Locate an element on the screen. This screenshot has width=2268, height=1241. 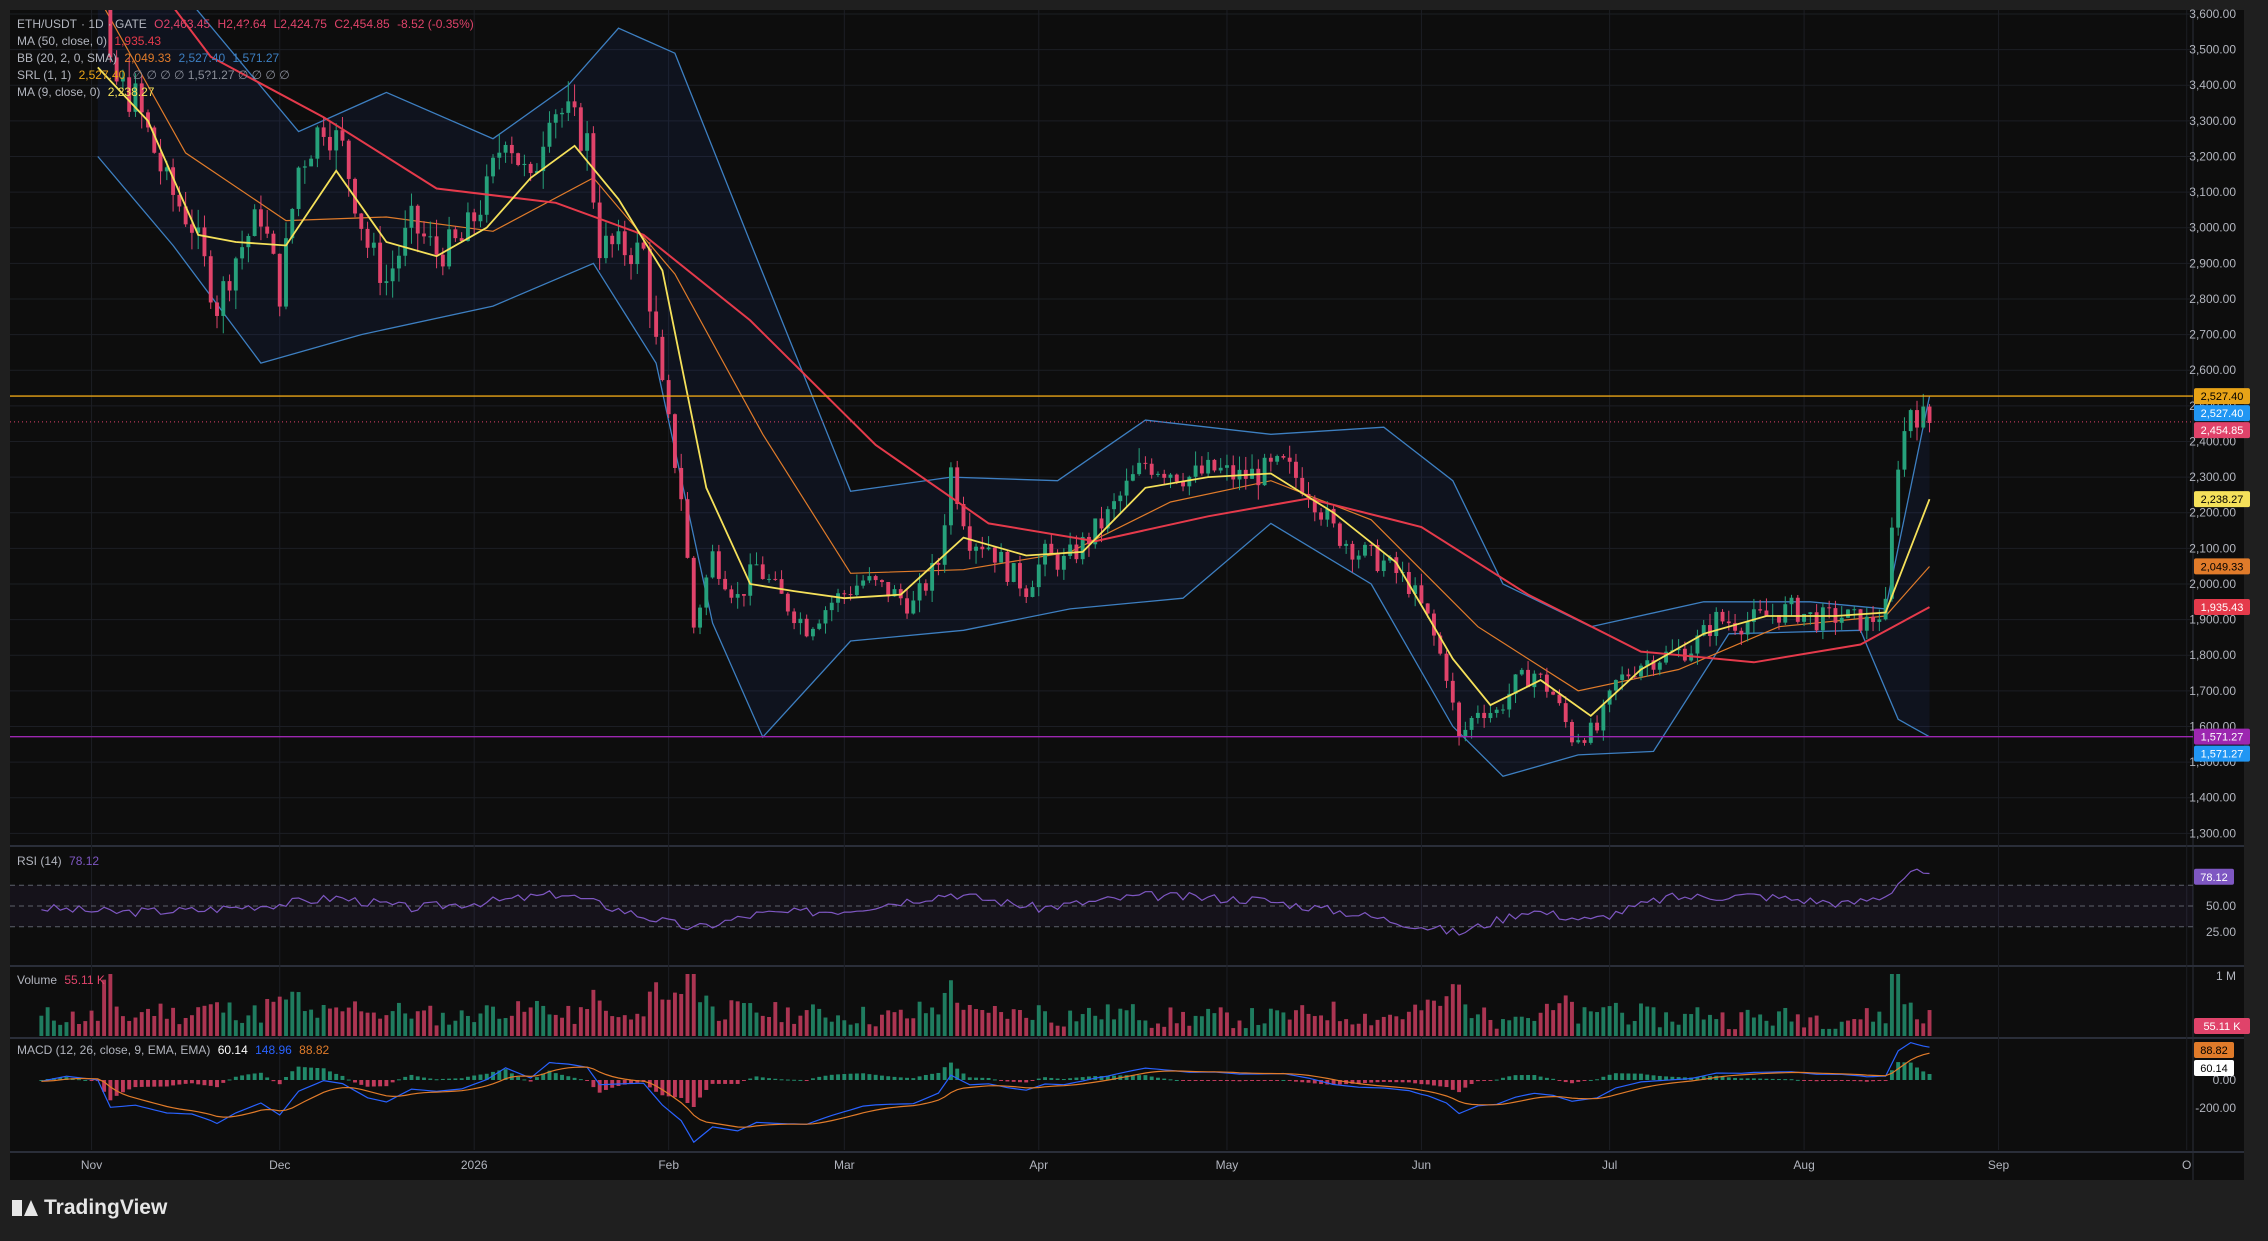
legend-ma50-row: MA (50, close, 0) 1,935.43 is located at coordinates (91, 41).